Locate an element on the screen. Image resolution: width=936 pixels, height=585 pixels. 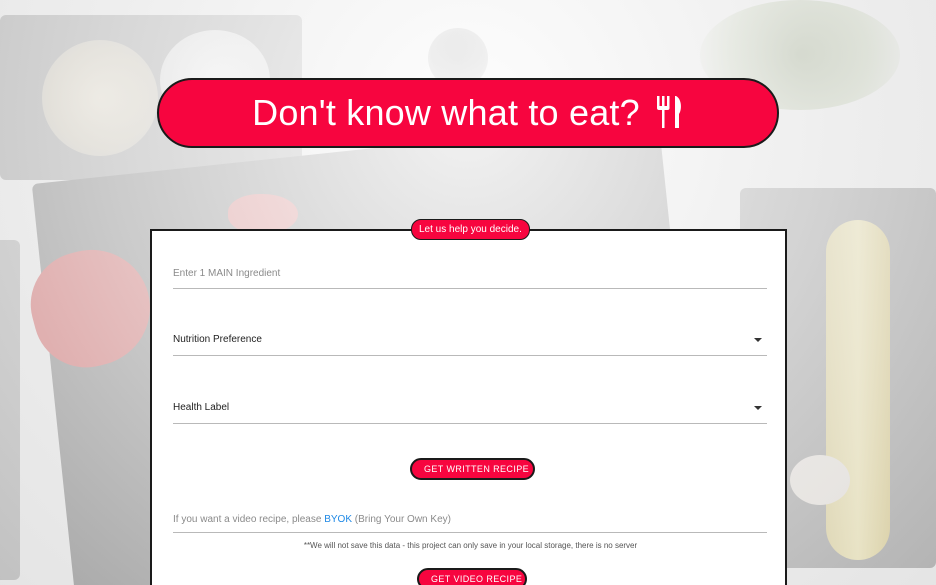
video-prompt-suffix: (Bring Your Own Key) is located at coordinates (402, 519).